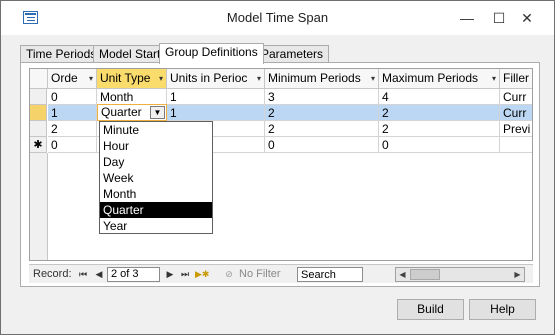  Describe the element at coordinates (52, 274) in the screenshot. I see `record-label: Record:` at that location.